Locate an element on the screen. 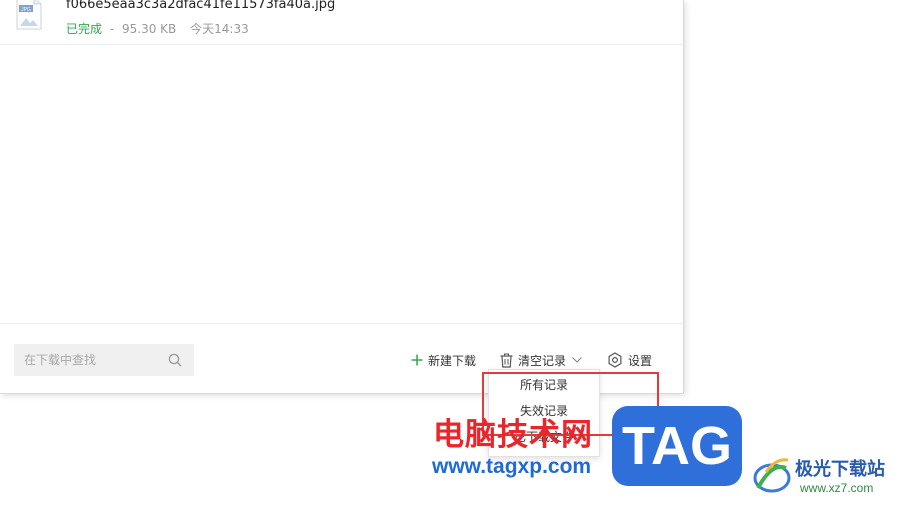 This screenshot has height=506, width=913. watermark-url: www.tagxp.com is located at coordinates (512, 466).